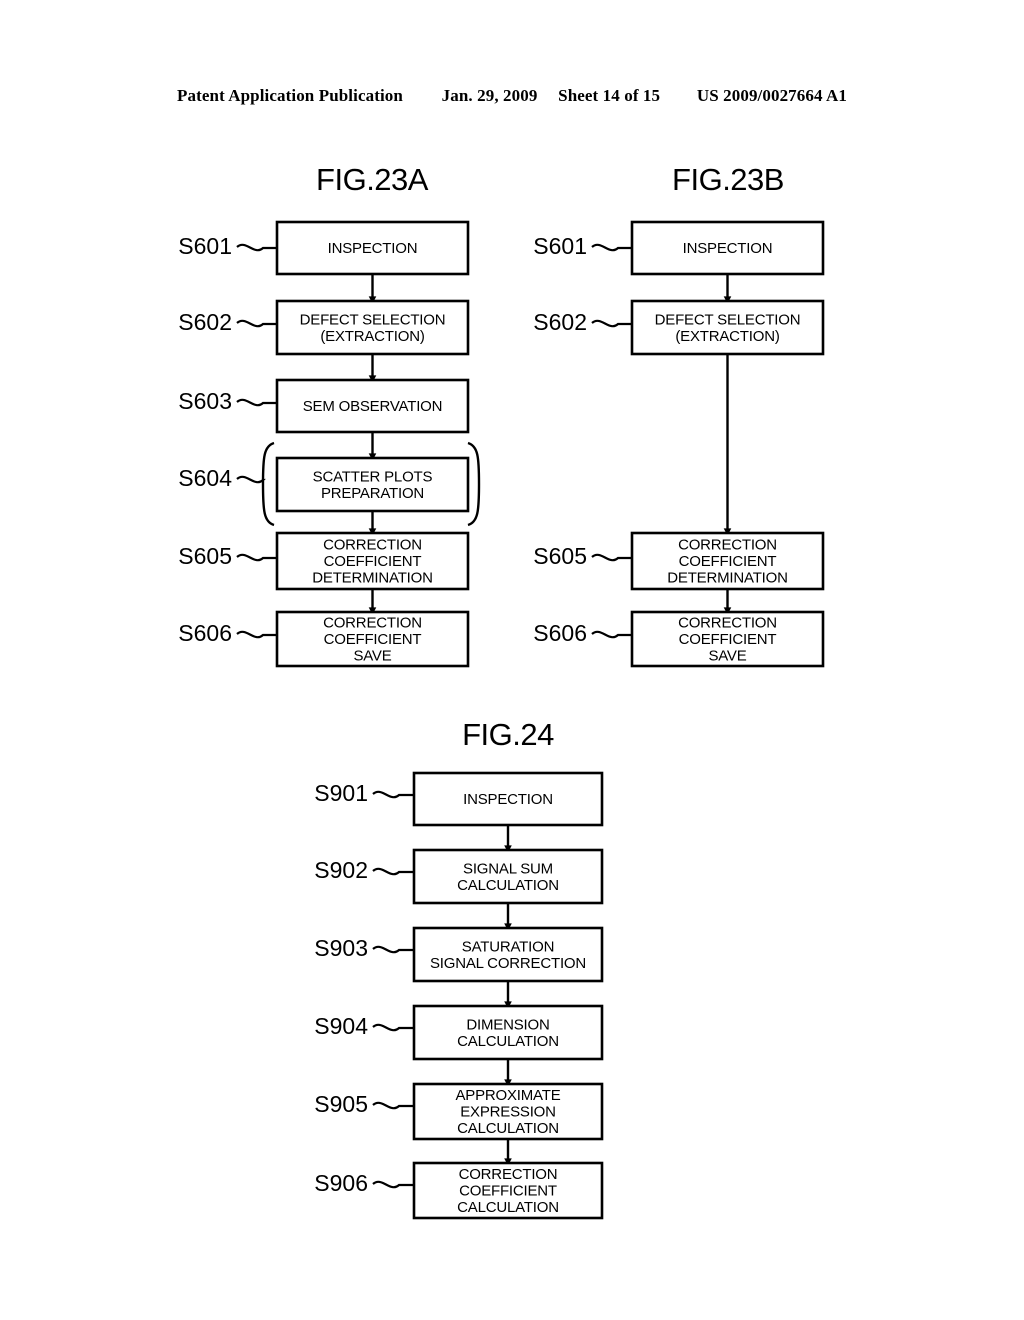 This screenshot has width=1024, height=1320. Describe the element at coordinates (341, 1183) in the screenshot. I see `step-reference-s906: S906` at that location.